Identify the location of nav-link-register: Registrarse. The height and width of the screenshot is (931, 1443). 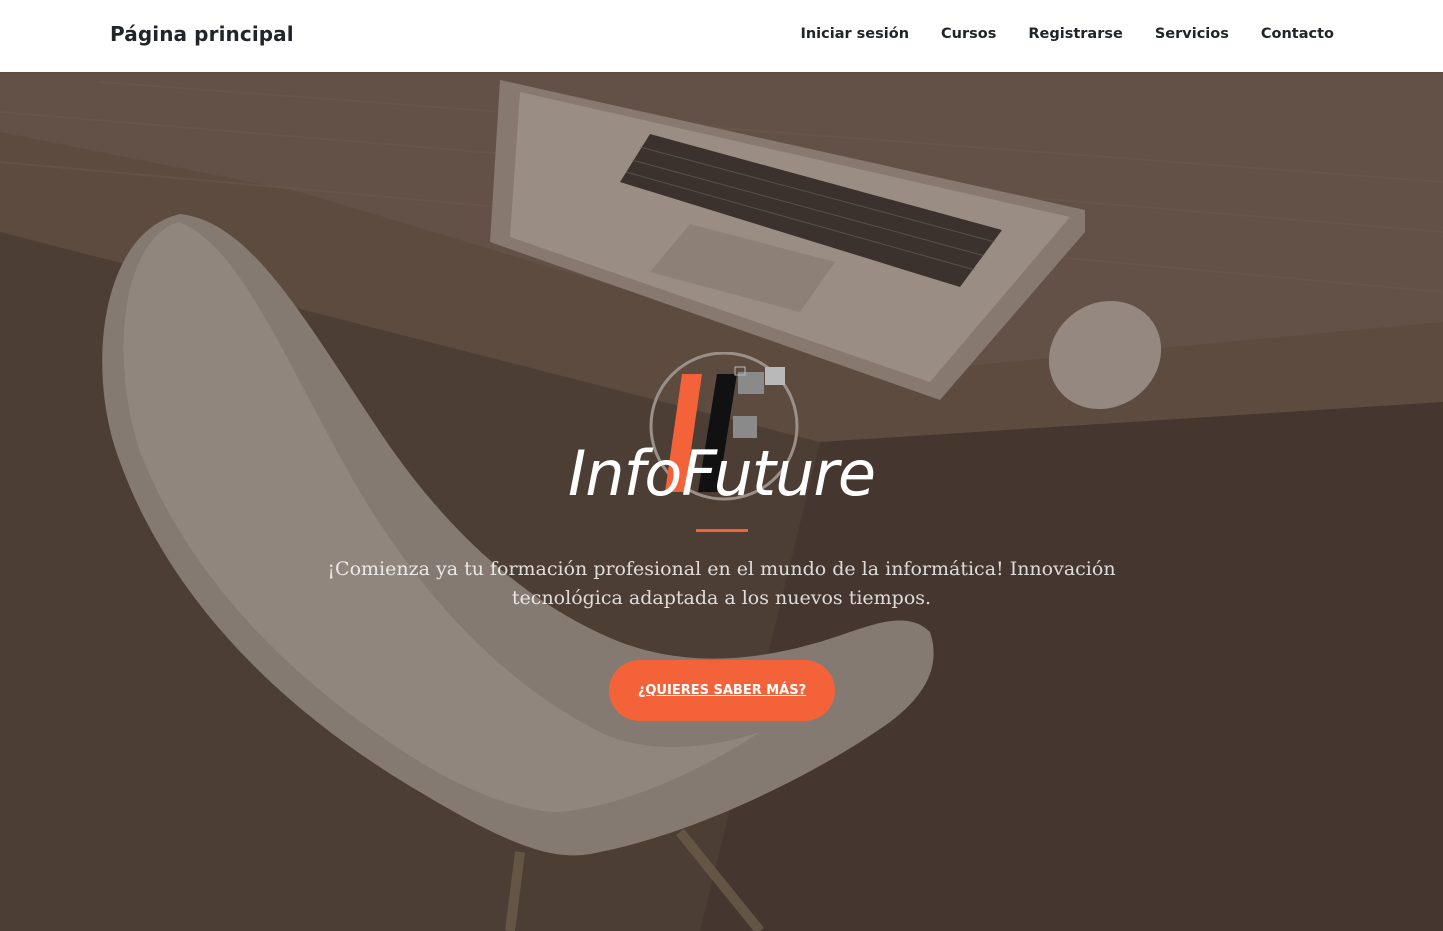
(1075, 34).